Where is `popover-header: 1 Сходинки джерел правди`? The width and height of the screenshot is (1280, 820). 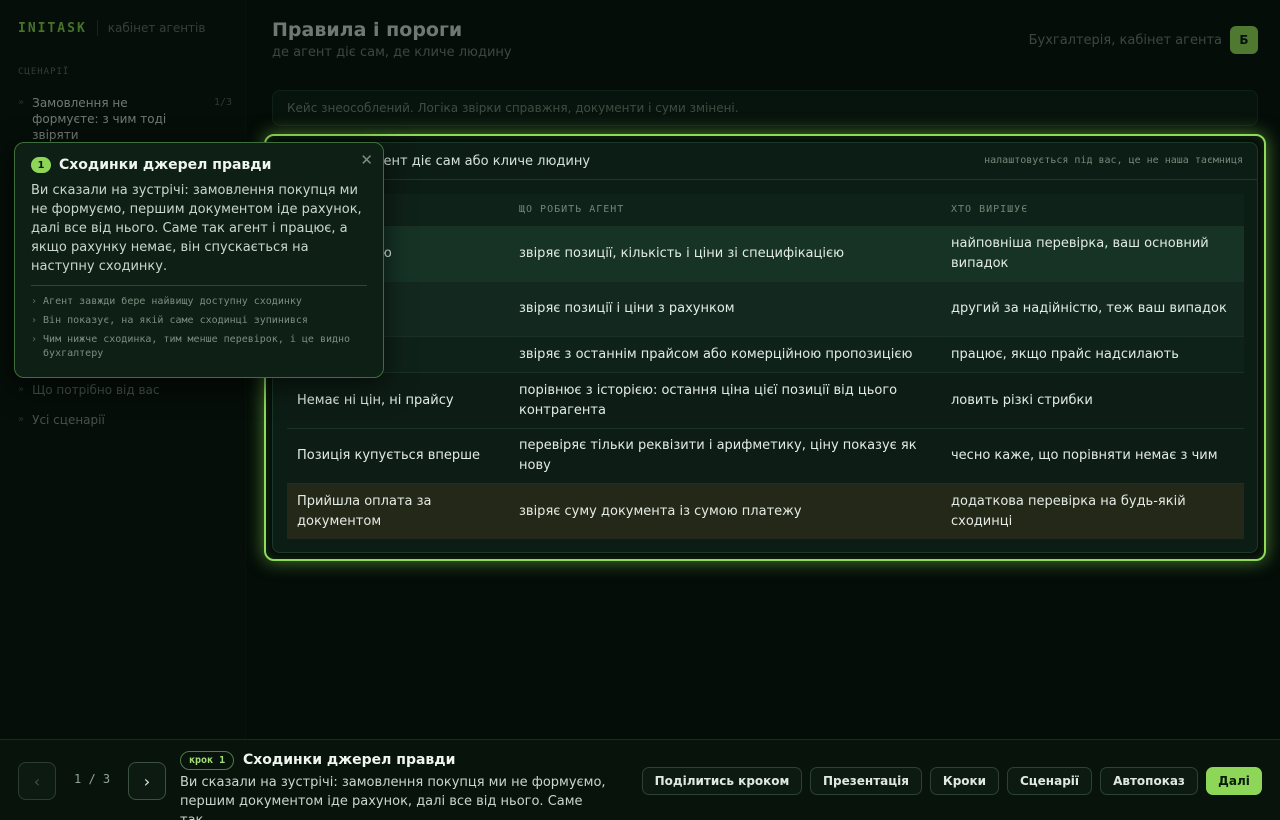
popover-header: 1 Сходинки джерел правди is located at coordinates (151, 165).